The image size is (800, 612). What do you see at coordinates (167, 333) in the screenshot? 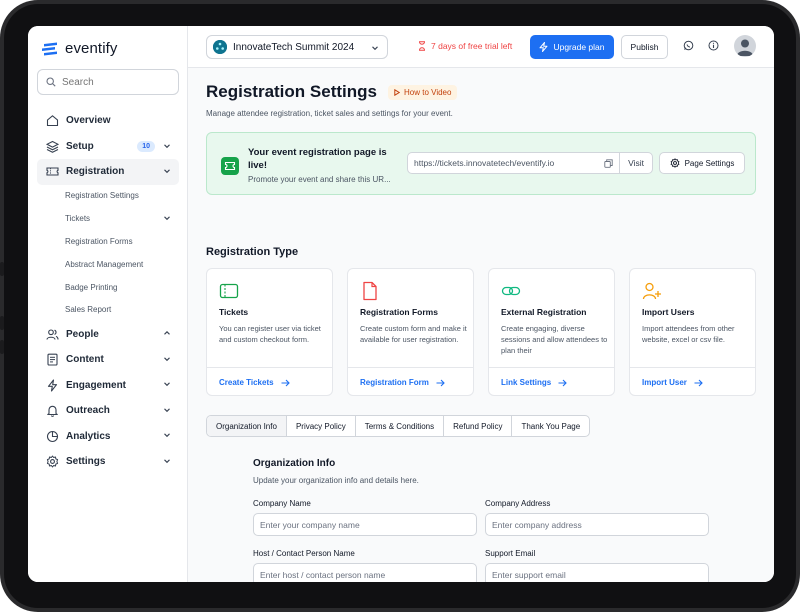
I see `chevron-up-icon` at bounding box center [167, 333].